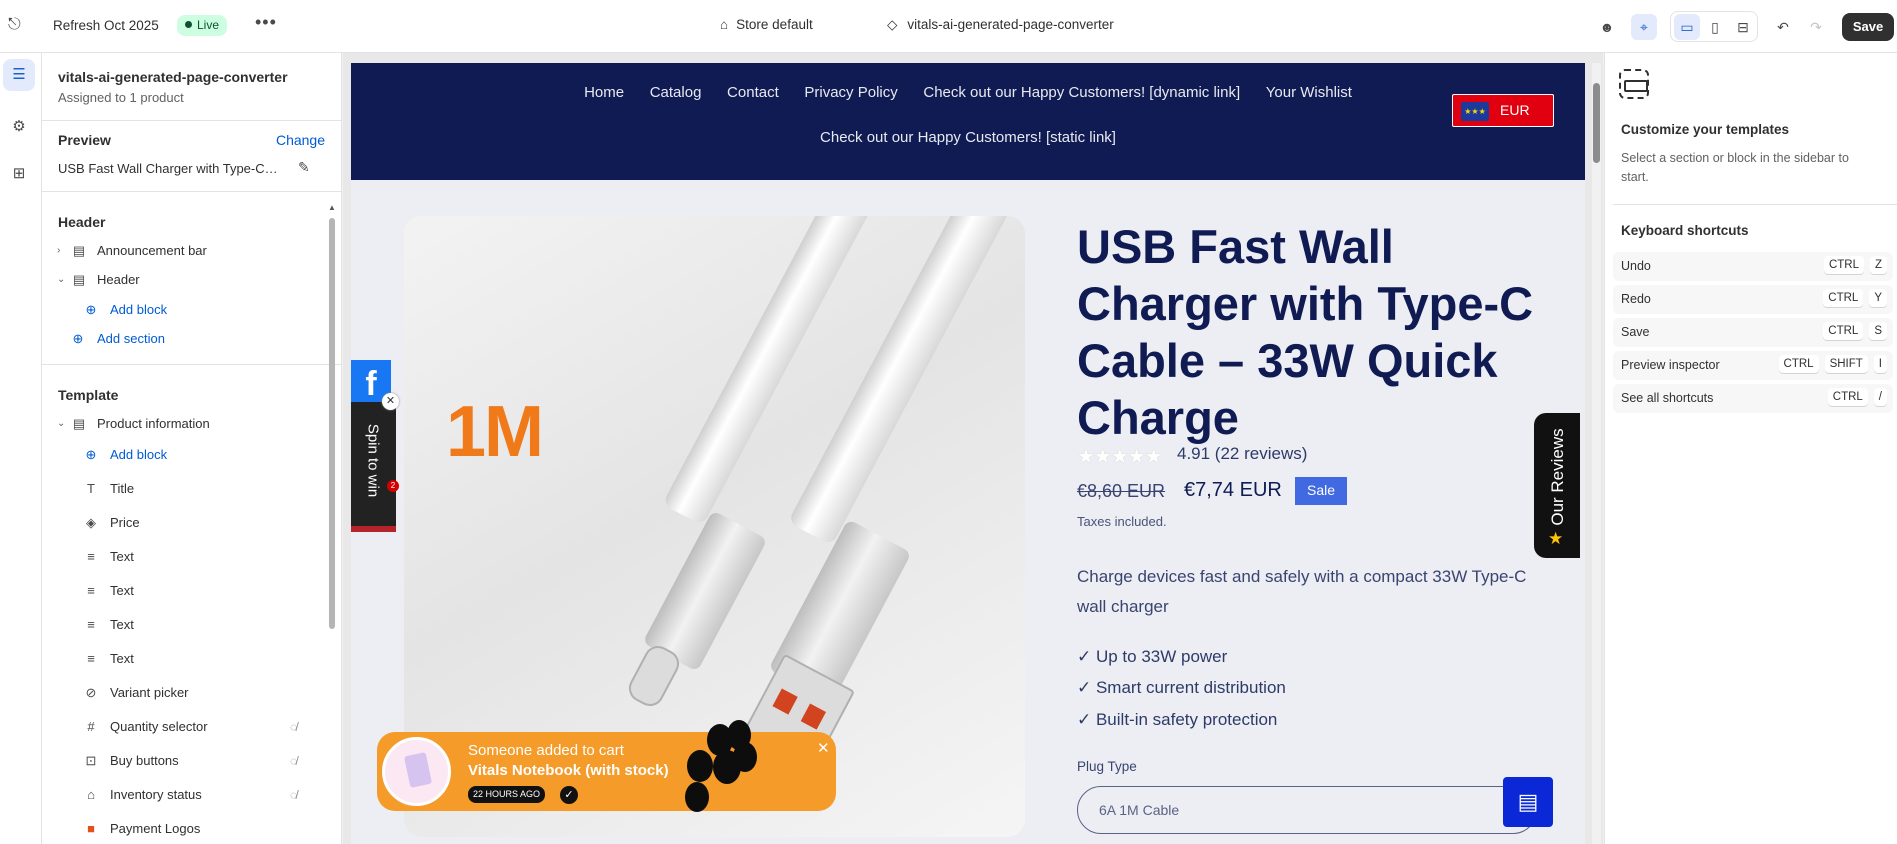 This screenshot has height=844, width=1897. I want to click on tree-label: Add section, so click(131, 338).